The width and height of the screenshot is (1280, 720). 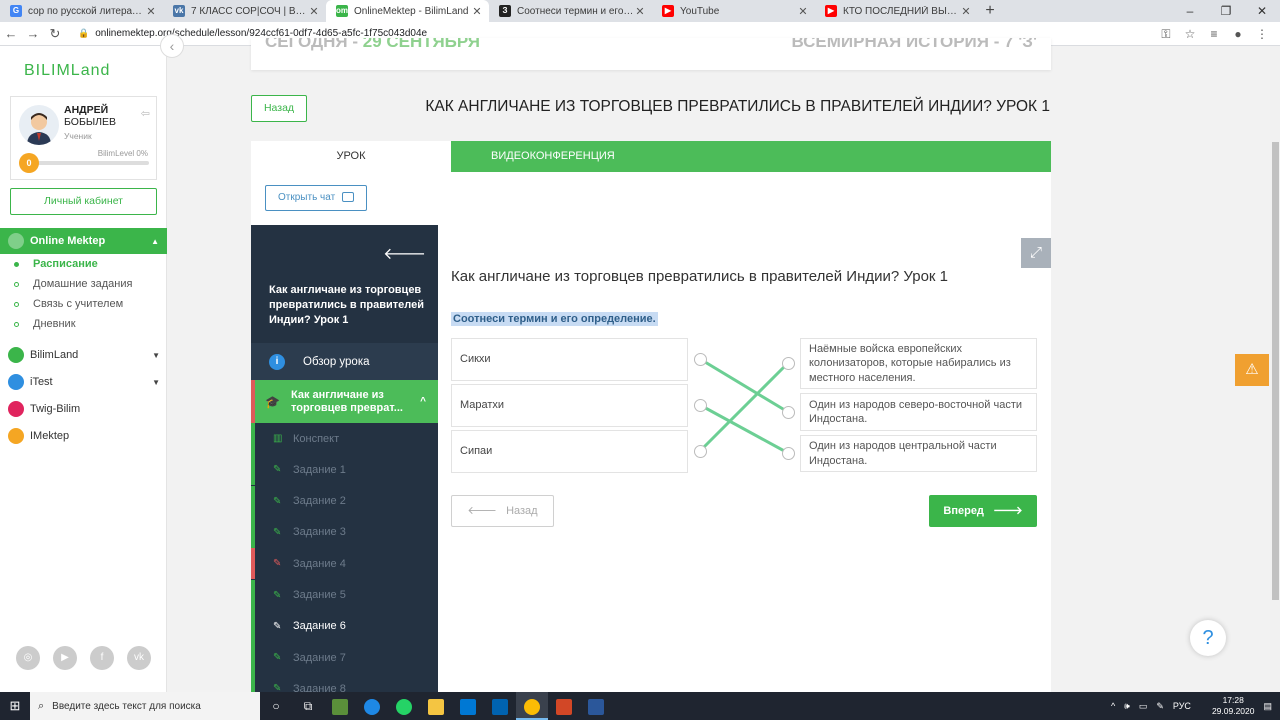 What do you see at coordinates (1208, 638) in the screenshot?
I see `help-button: ?` at bounding box center [1208, 638].